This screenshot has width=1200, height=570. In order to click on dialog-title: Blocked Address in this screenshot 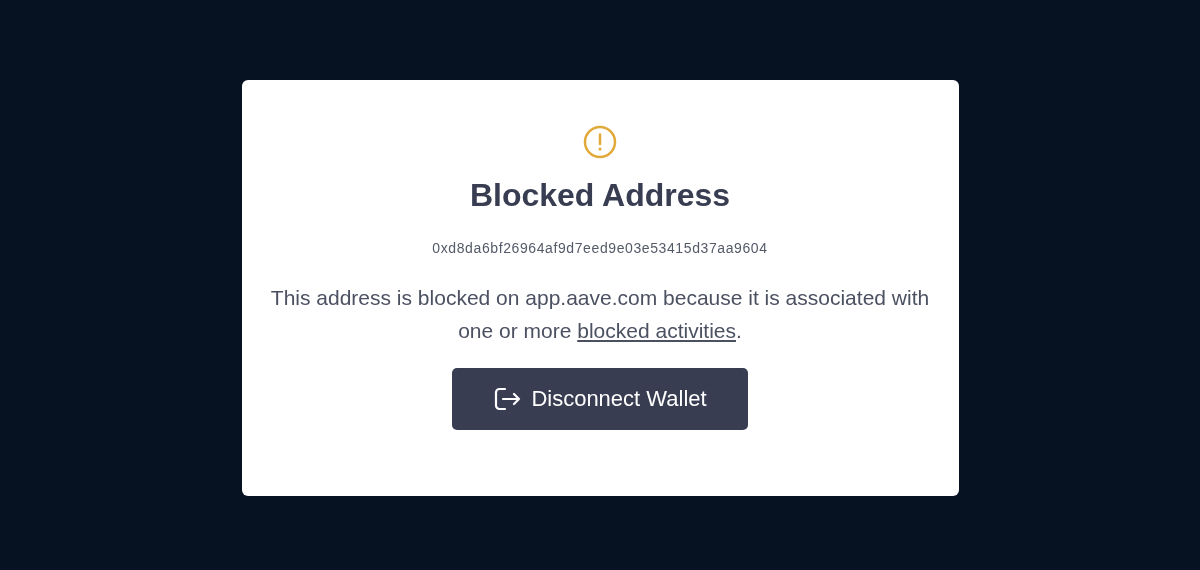, I will do `click(600, 195)`.